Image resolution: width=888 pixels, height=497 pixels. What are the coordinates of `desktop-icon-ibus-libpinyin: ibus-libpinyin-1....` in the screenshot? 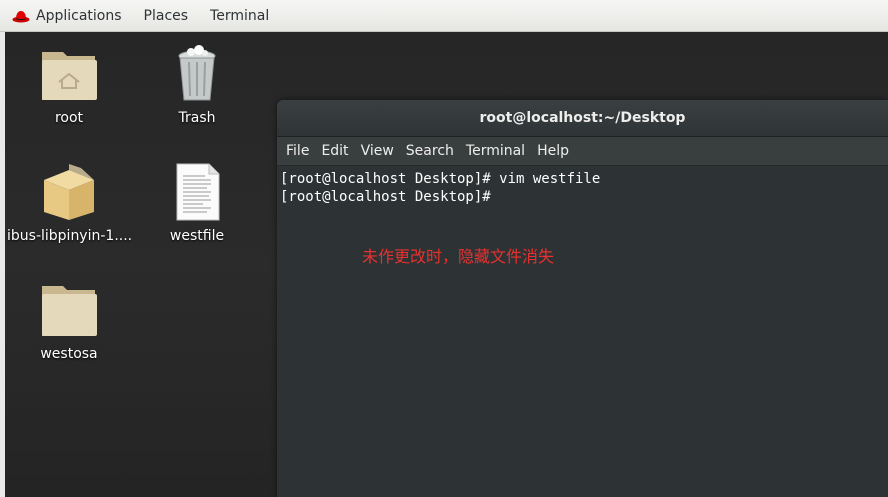 It's located at (69, 203).